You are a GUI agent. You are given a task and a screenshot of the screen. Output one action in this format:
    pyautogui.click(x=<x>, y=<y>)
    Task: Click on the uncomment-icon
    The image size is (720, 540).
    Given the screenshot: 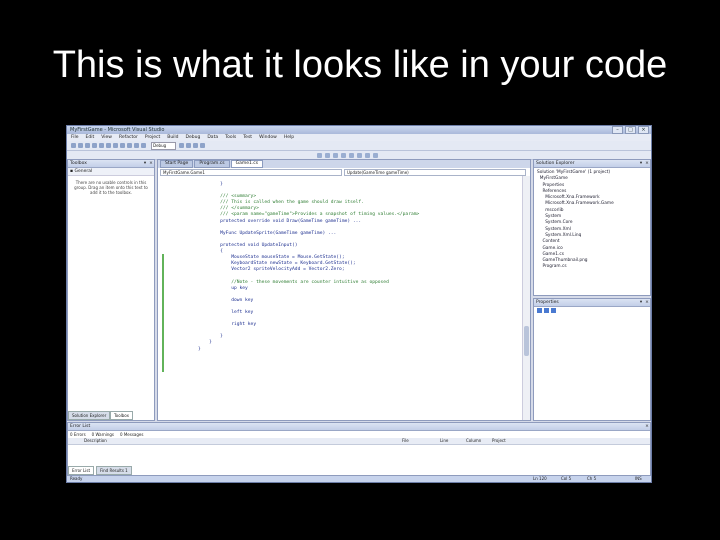 What is the action you would take?
    pyautogui.click(x=343, y=155)
    